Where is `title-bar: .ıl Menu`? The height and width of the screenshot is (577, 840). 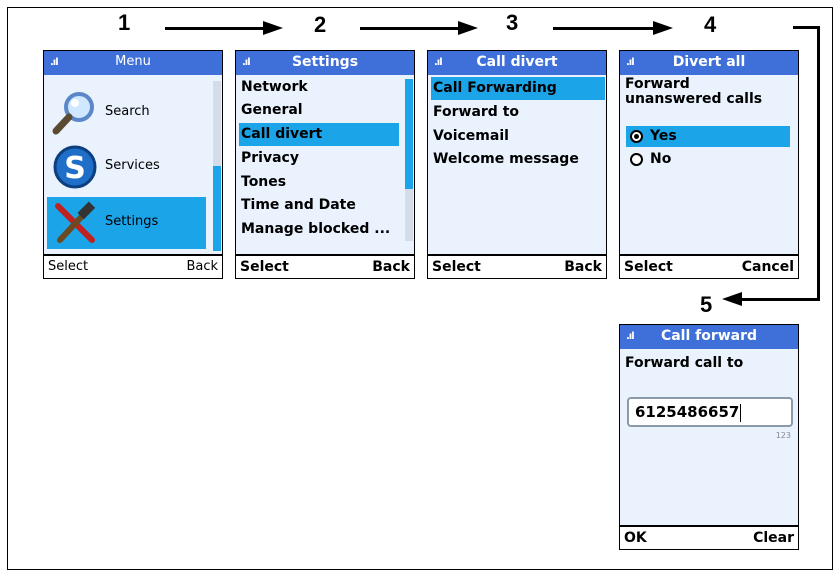
title-bar: .ıl Menu is located at coordinates (133, 63).